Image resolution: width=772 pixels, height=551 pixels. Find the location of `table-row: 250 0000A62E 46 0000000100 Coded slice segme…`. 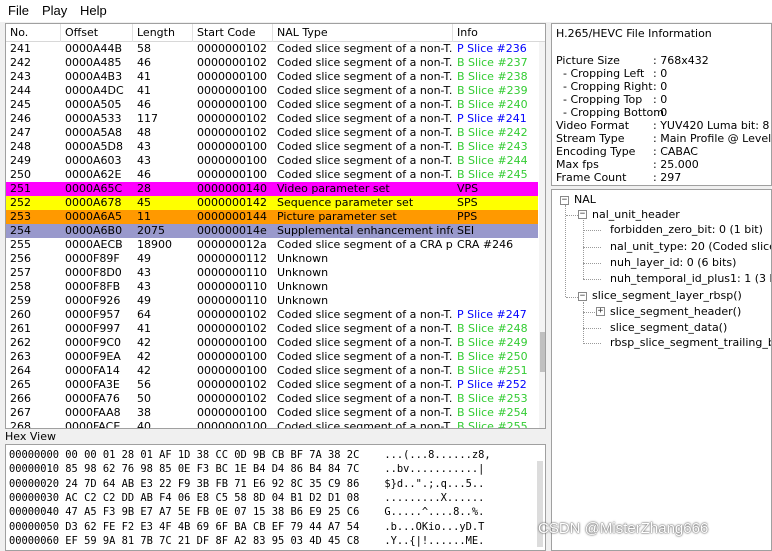

table-row: 250 0000A62E 46 0000000100 Coded slice segme… is located at coordinates (272, 175).